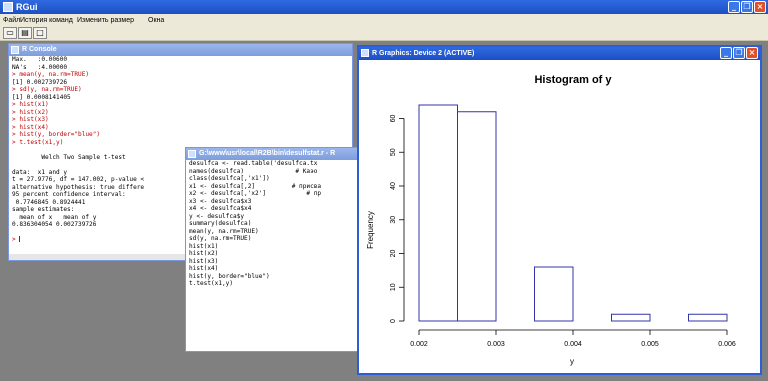 The height and width of the screenshot is (381, 768). What do you see at coordinates (156, 20) in the screenshot?
I see `menu-windows: Окна` at bounding box center [156, 20].